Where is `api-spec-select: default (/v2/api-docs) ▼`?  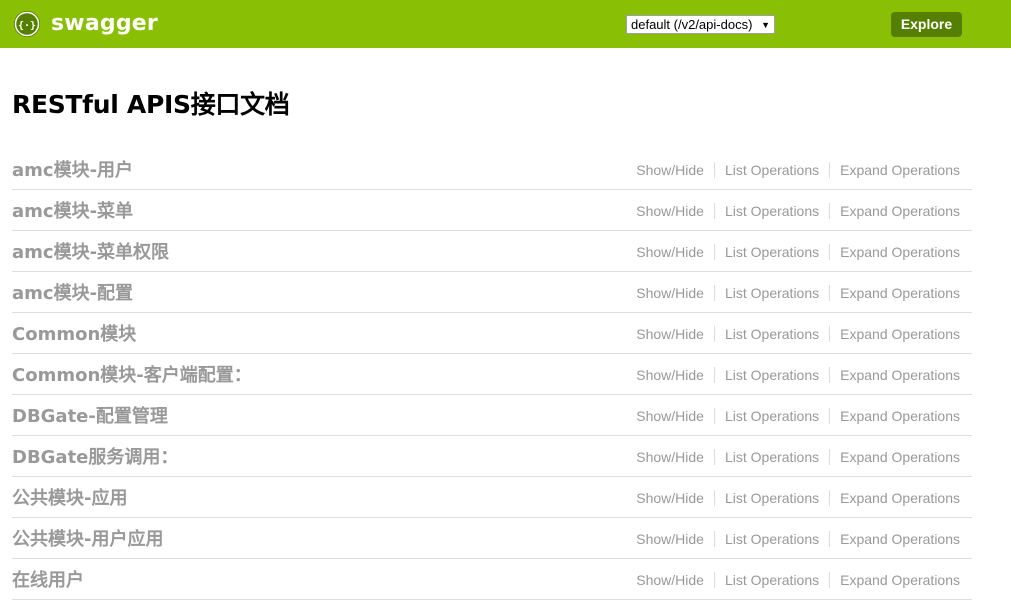
api-spec-select: default (/v2/api-docs) ▼ is located at coordinates (700, 24).